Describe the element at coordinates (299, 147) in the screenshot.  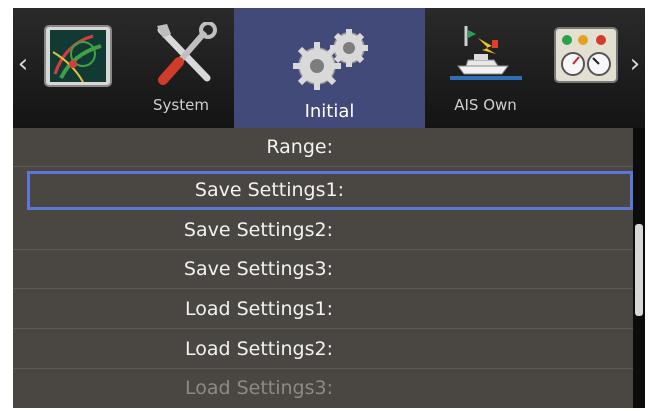
I see `list-item-label: Range:` at that location.